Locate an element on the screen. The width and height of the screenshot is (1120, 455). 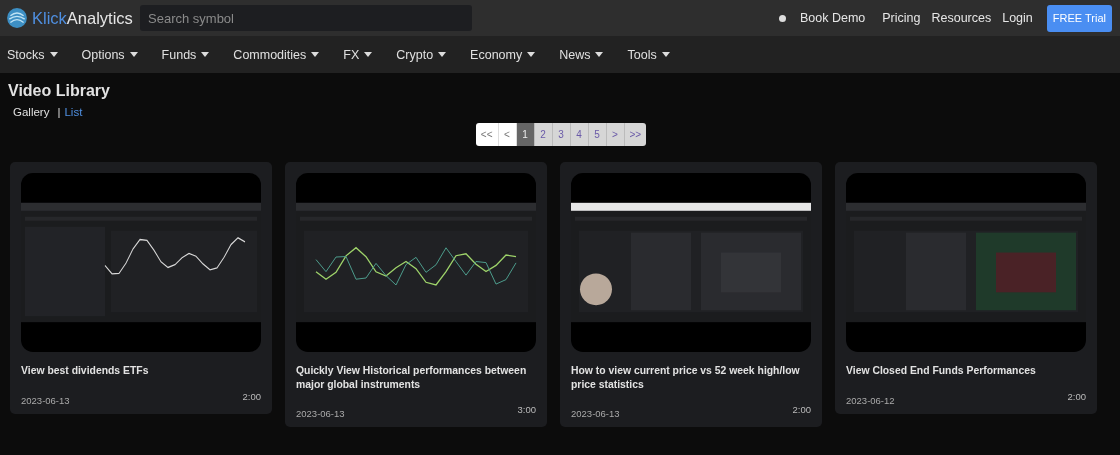
view-link: List is located at coordinates (73, 112).